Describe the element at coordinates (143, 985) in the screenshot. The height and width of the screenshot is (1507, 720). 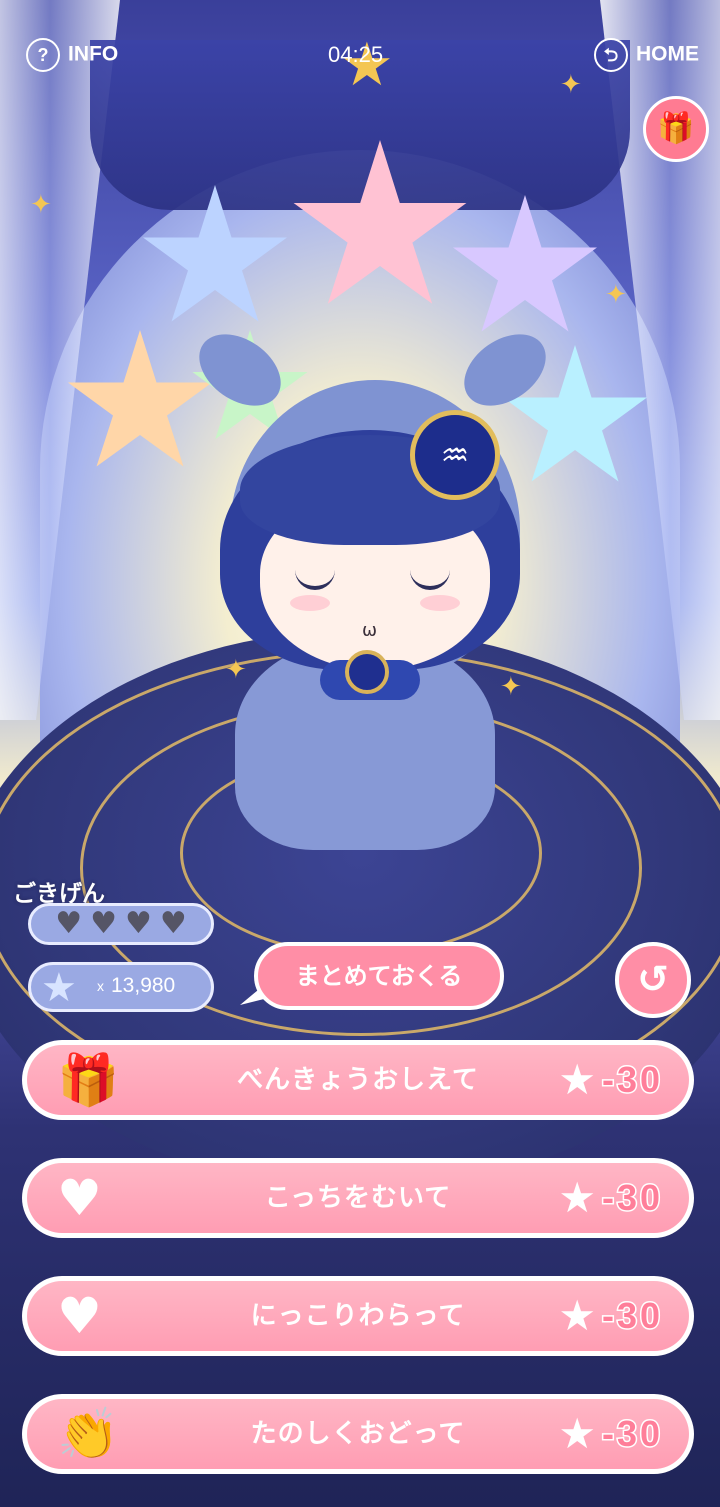
I see `currency-amount: 13,980` at that location.